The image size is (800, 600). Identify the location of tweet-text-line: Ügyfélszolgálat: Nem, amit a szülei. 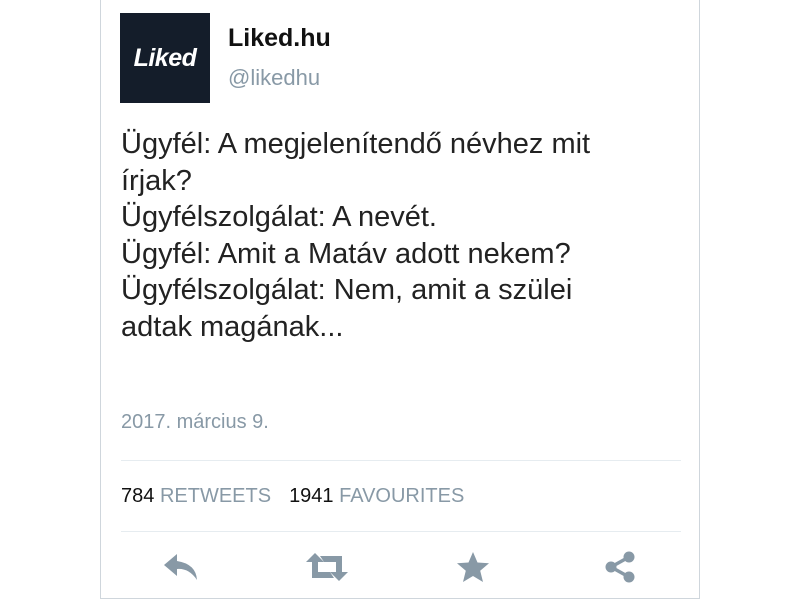
(347, 290).